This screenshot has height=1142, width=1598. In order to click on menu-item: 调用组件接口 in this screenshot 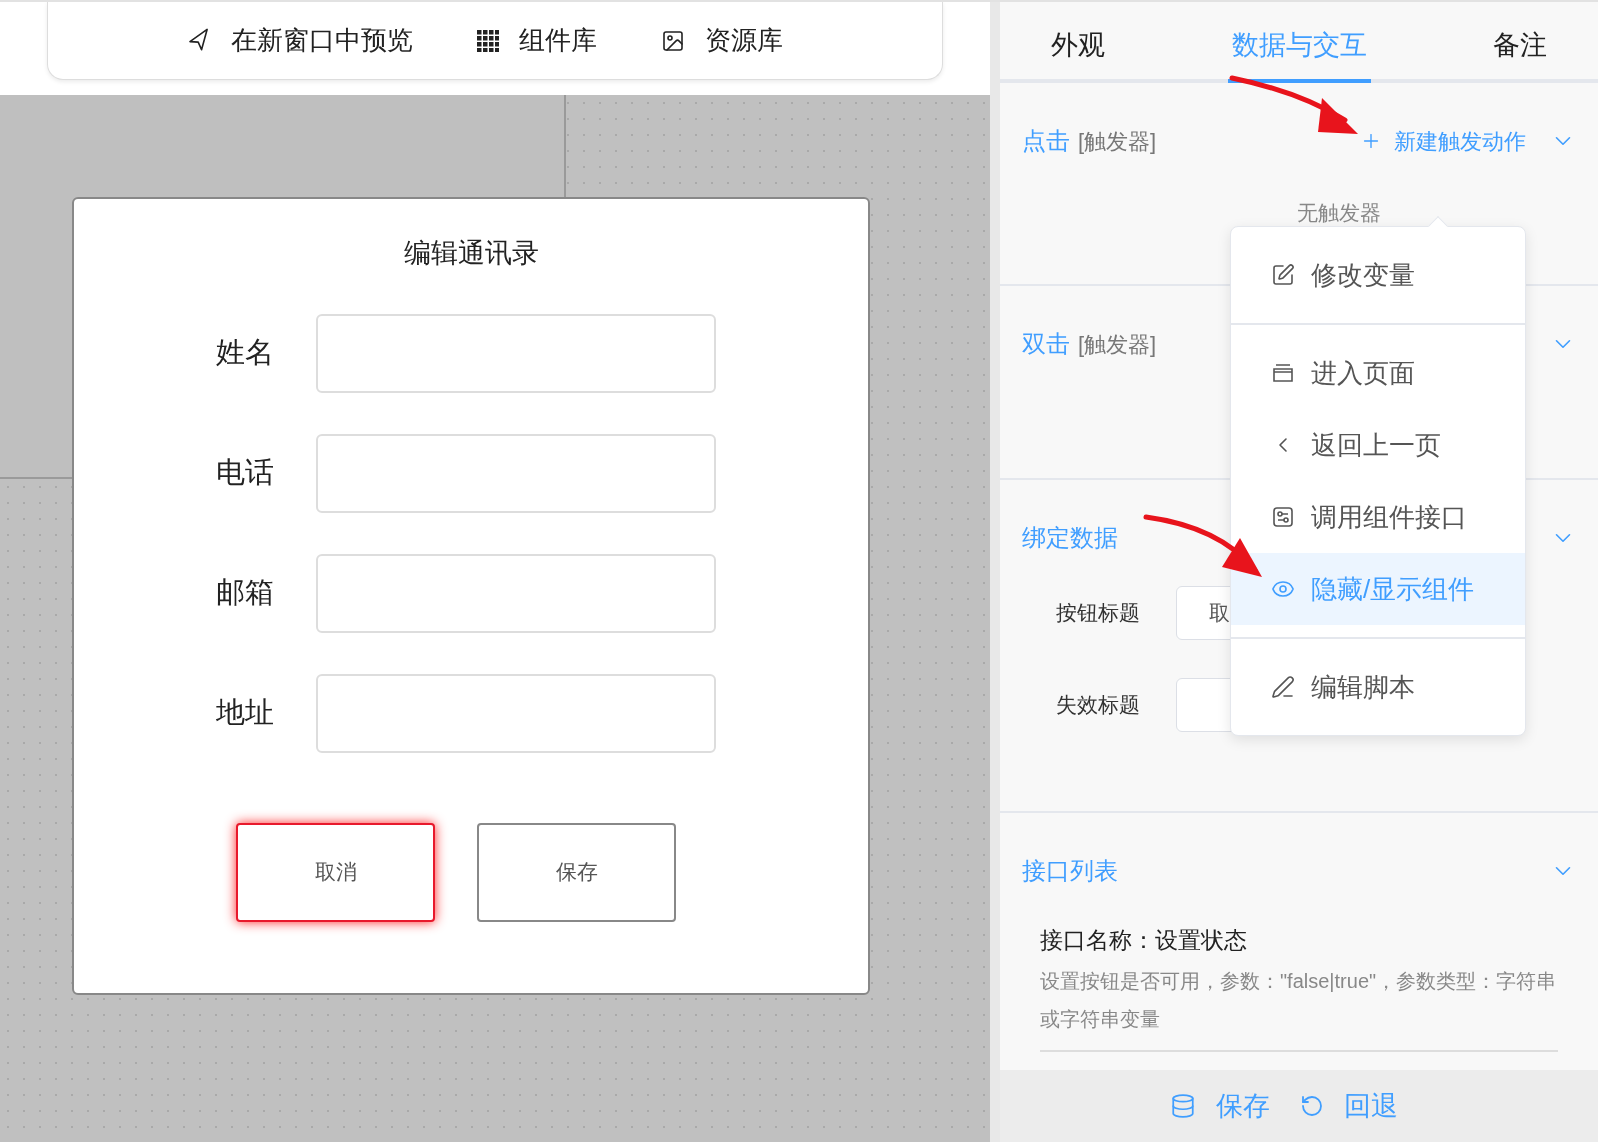, I will do `click(1378, 517)`.